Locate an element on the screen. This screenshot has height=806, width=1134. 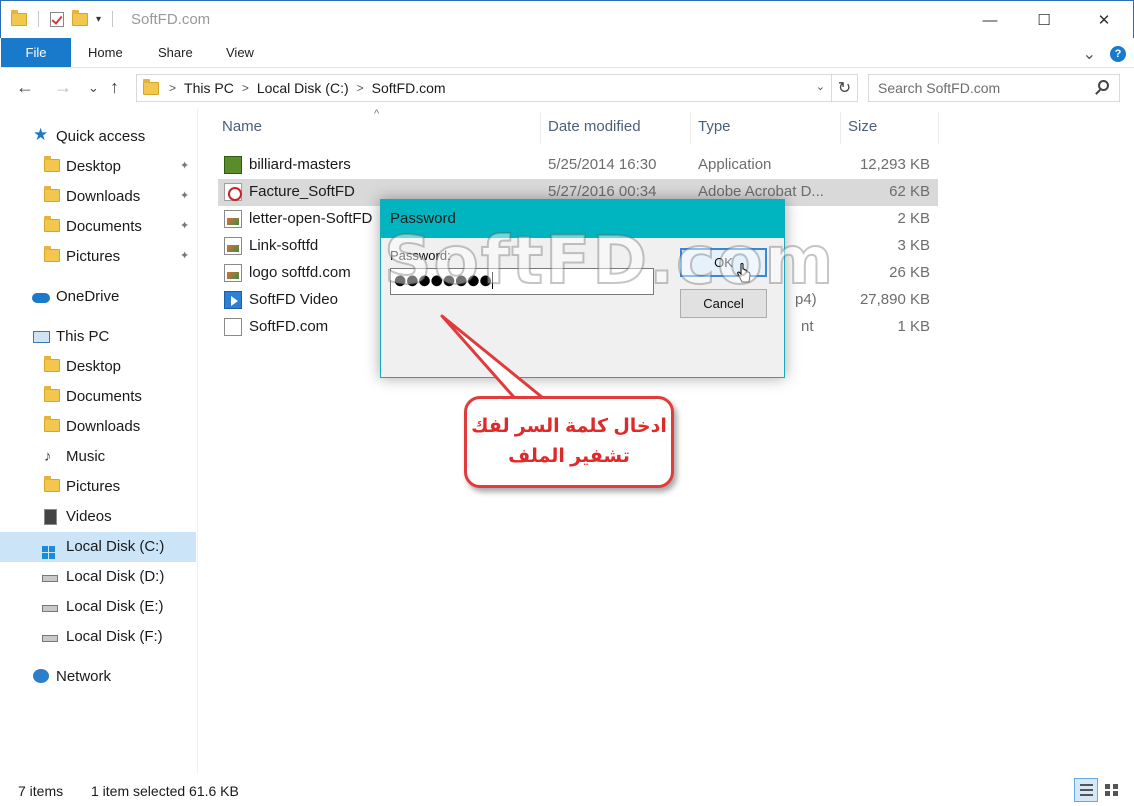
application-icon is located at coordinates (233, 165).